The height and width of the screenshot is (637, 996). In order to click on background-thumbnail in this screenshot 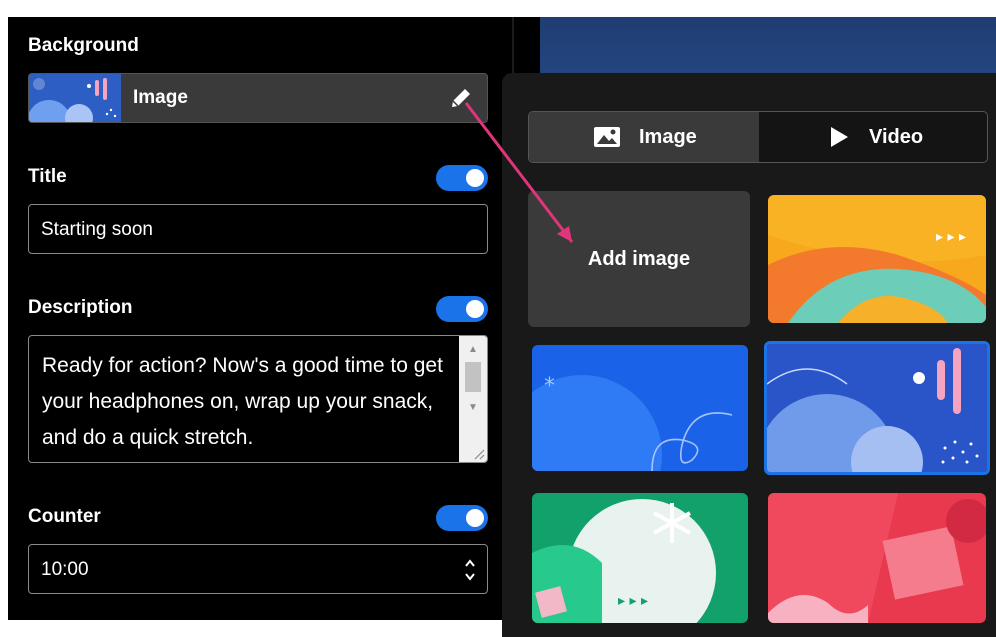, I will do `click(75, 98)`.